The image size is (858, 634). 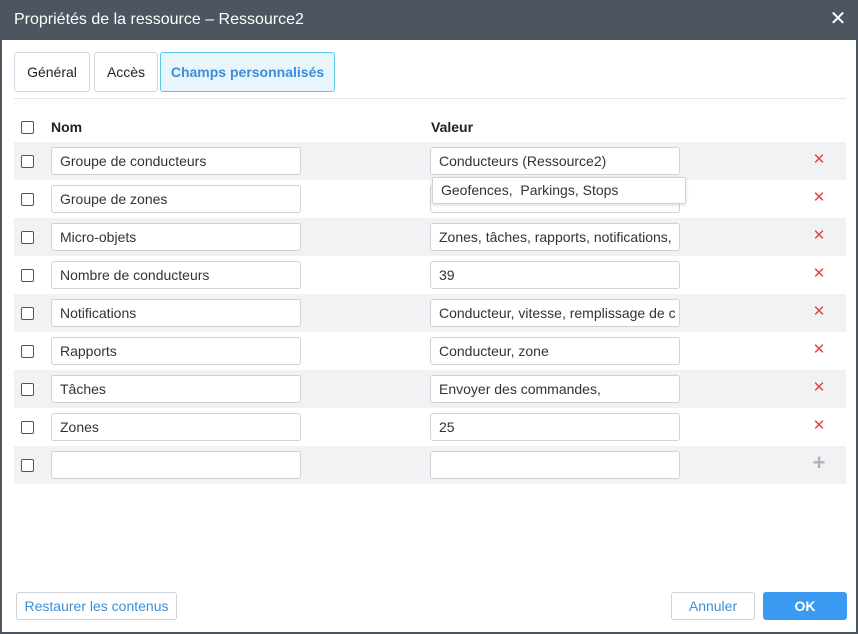 I want to click on field-value-input: Conducteur, zone, so click(x=555, y=351).